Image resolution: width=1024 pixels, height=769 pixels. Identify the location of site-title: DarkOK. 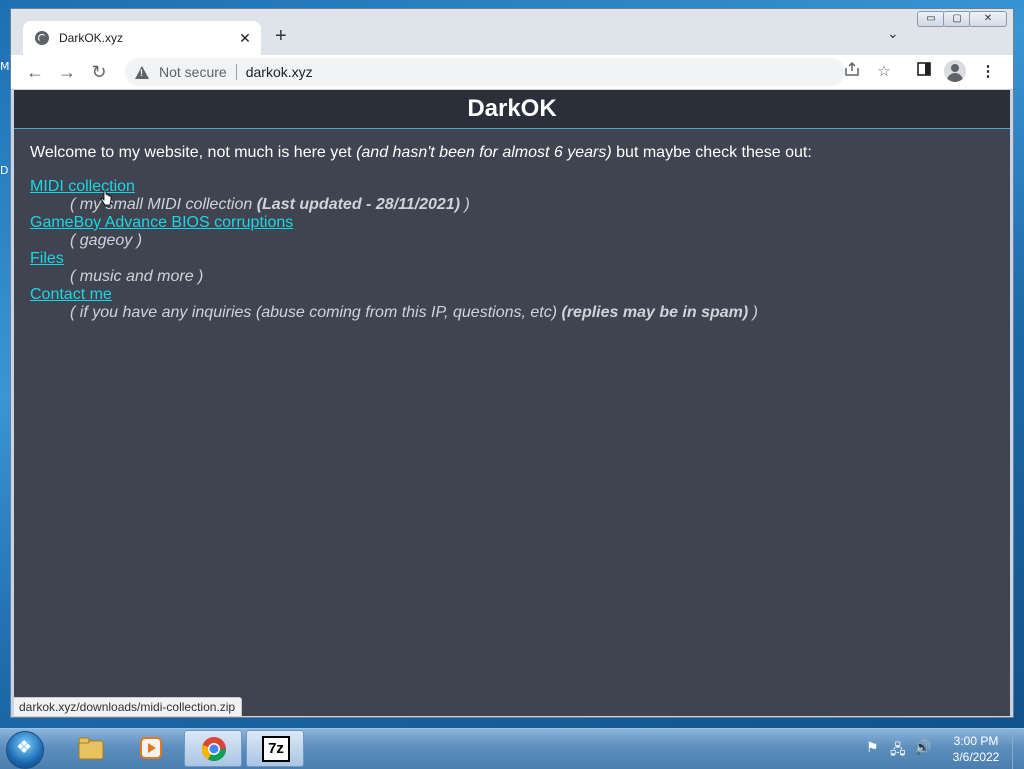
(512, 108).